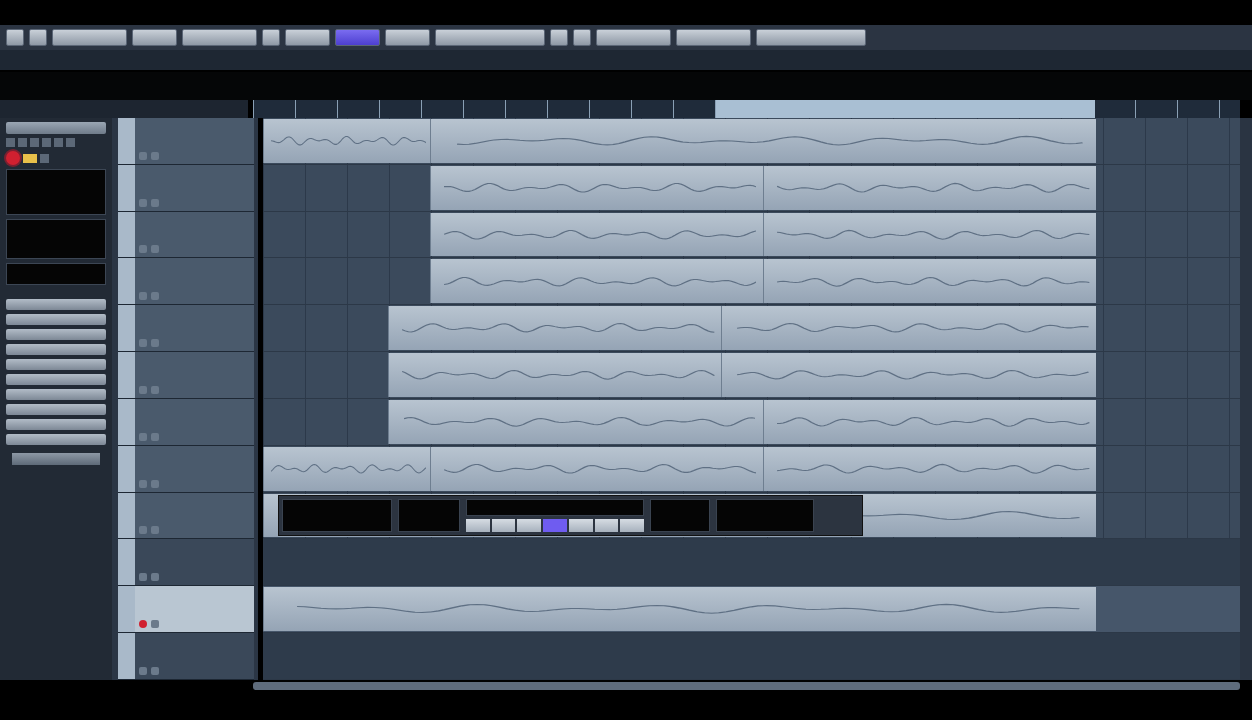 Image resolution: width=1252 pixels, height=720 pixels. I want to click on track-name-field, so click(56, 128).